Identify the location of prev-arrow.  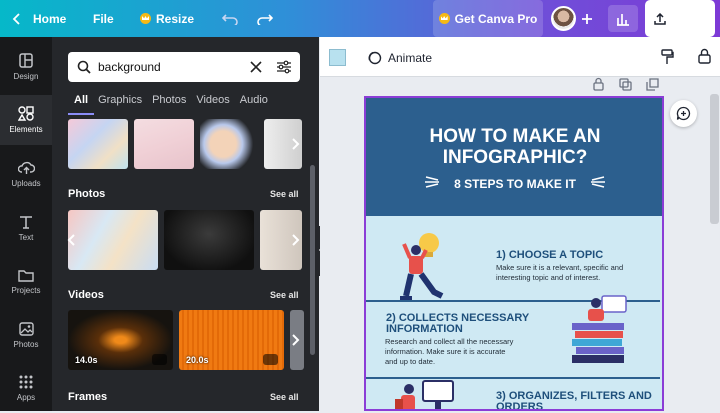
(71, 240).